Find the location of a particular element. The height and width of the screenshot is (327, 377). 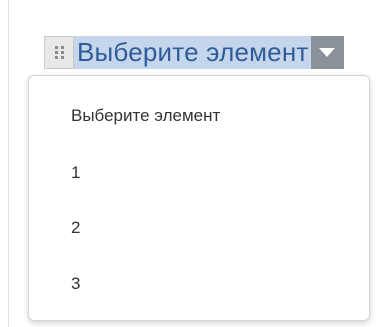

dropdown-arrow-button is located at coordinates (327, 52).